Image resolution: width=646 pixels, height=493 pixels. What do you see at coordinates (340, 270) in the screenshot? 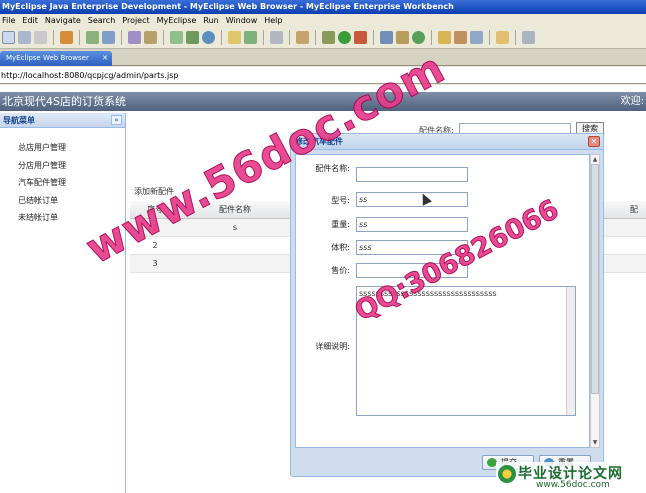
I see `price-label: 售价:` at bounding box center [340, 270].